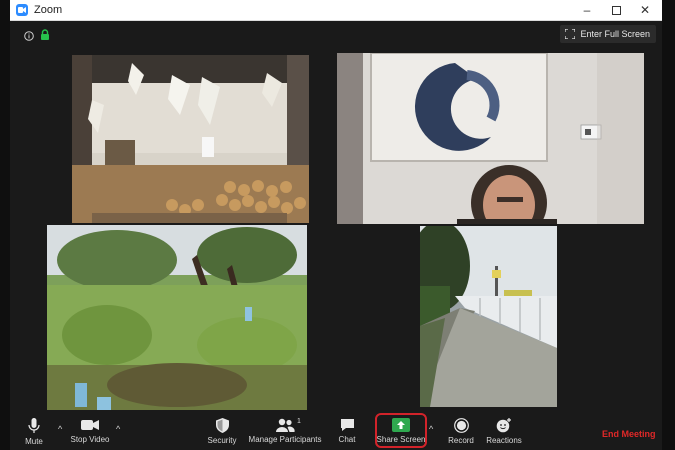  What do you see at coordinates (347, 425) in the screenshot?
I see `chat-bubble-icon` at bounding box center [347, 425].